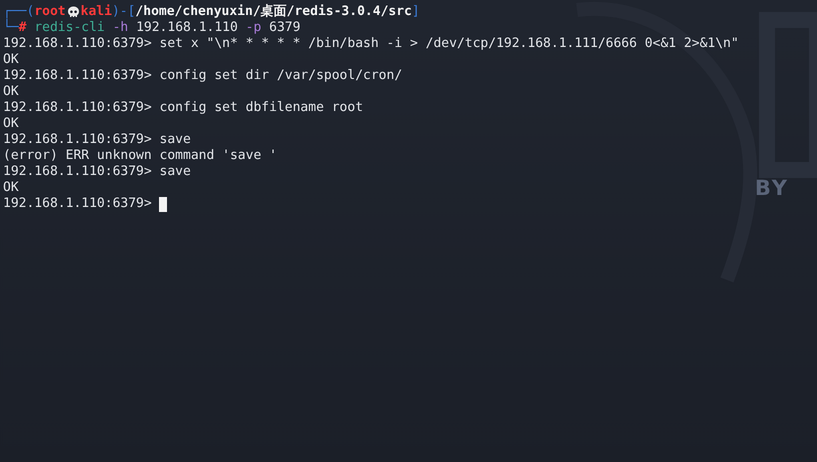 Image resolution: width=817 pixels, height=462 pixels. I want to click on wallpaper-caption: BY, so click(771, 188).